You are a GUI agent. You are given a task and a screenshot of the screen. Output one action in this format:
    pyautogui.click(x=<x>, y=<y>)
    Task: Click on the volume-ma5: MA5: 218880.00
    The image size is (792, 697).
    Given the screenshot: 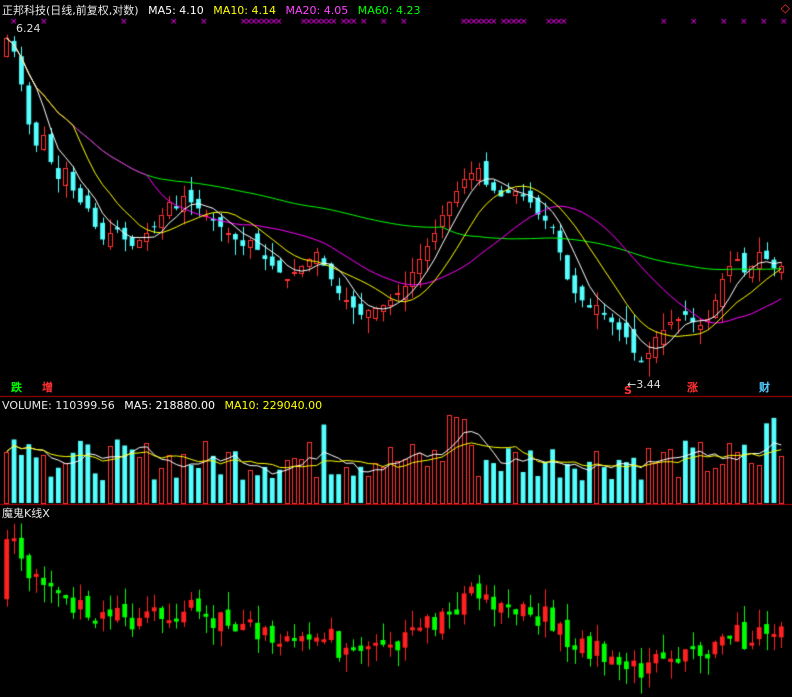 What is the action you would take?
    pyautogui.click(x=169, y=405)
    